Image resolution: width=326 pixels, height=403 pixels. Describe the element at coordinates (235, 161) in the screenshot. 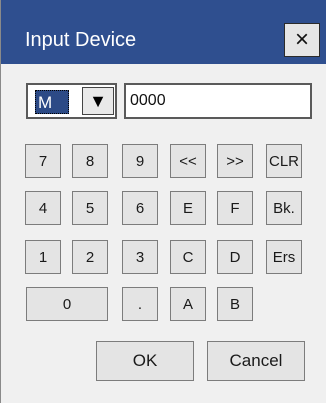

I see `key-shift-right: >>` at that location.